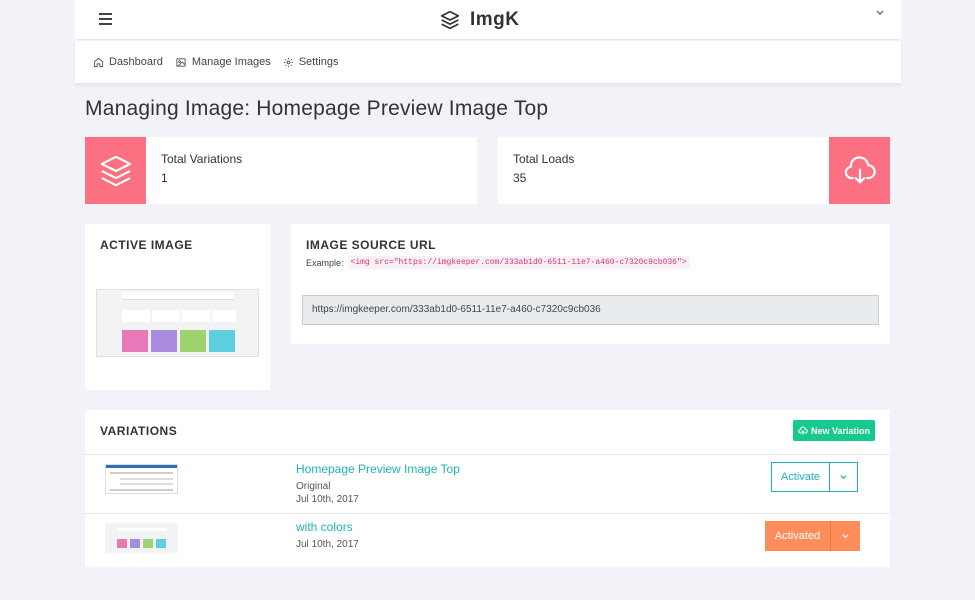  Describe the element at coordinates (378, 469) in the screenshot. I see `variation-name: Homepage Preview Image Top` at that location.